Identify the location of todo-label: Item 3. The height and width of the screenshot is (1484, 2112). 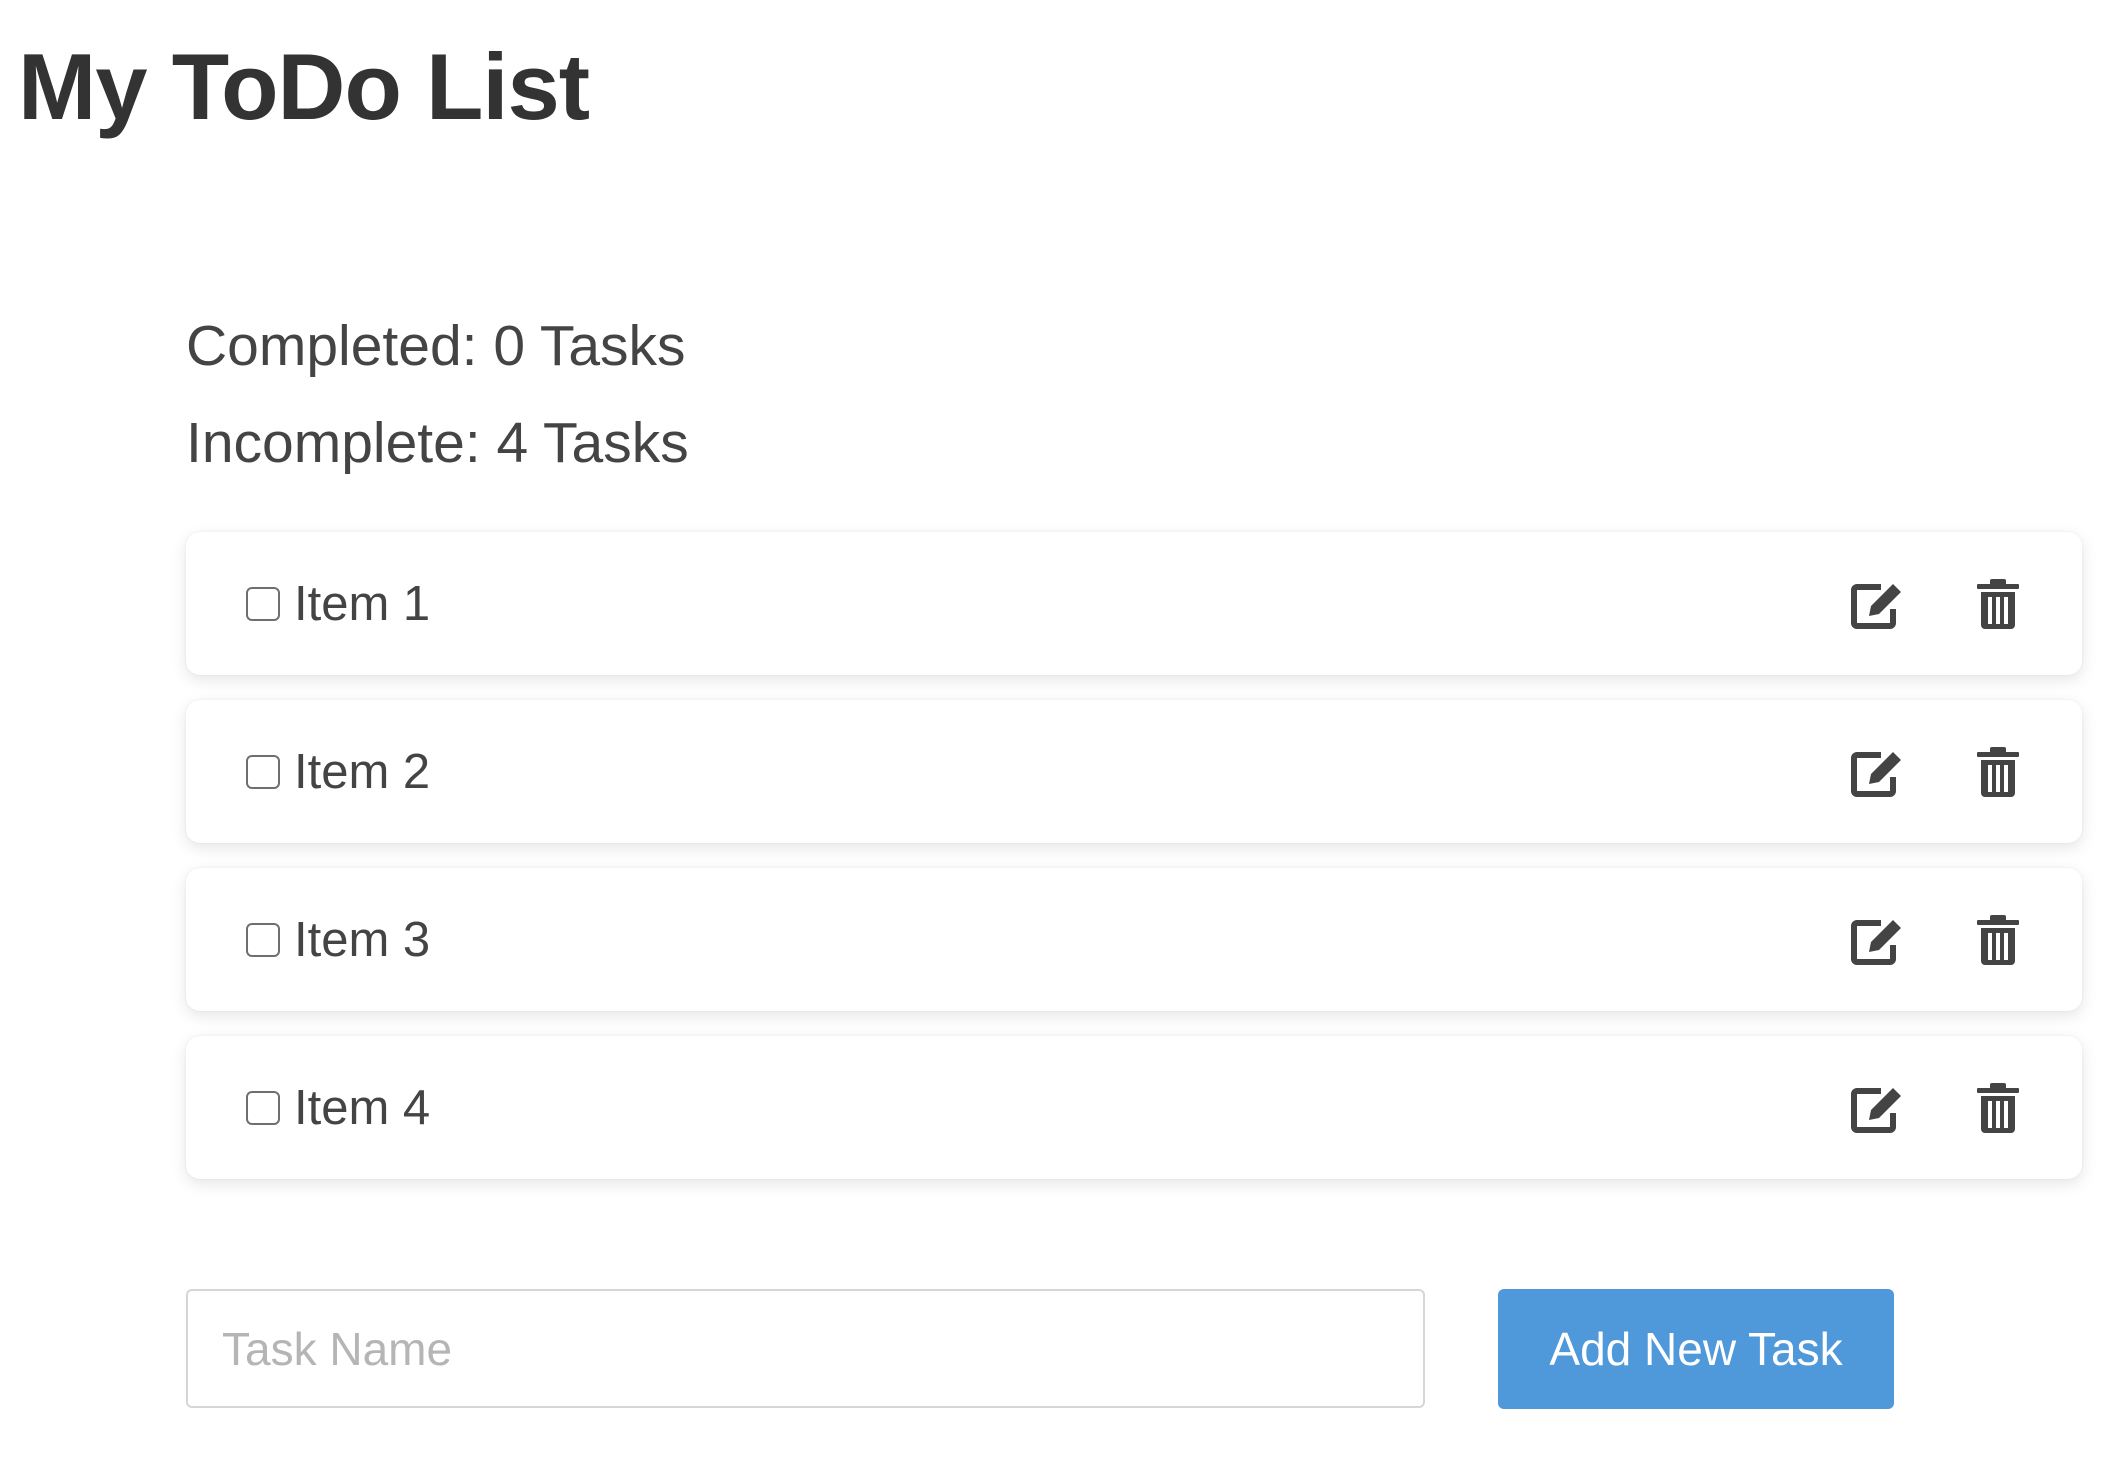
(362, 939).